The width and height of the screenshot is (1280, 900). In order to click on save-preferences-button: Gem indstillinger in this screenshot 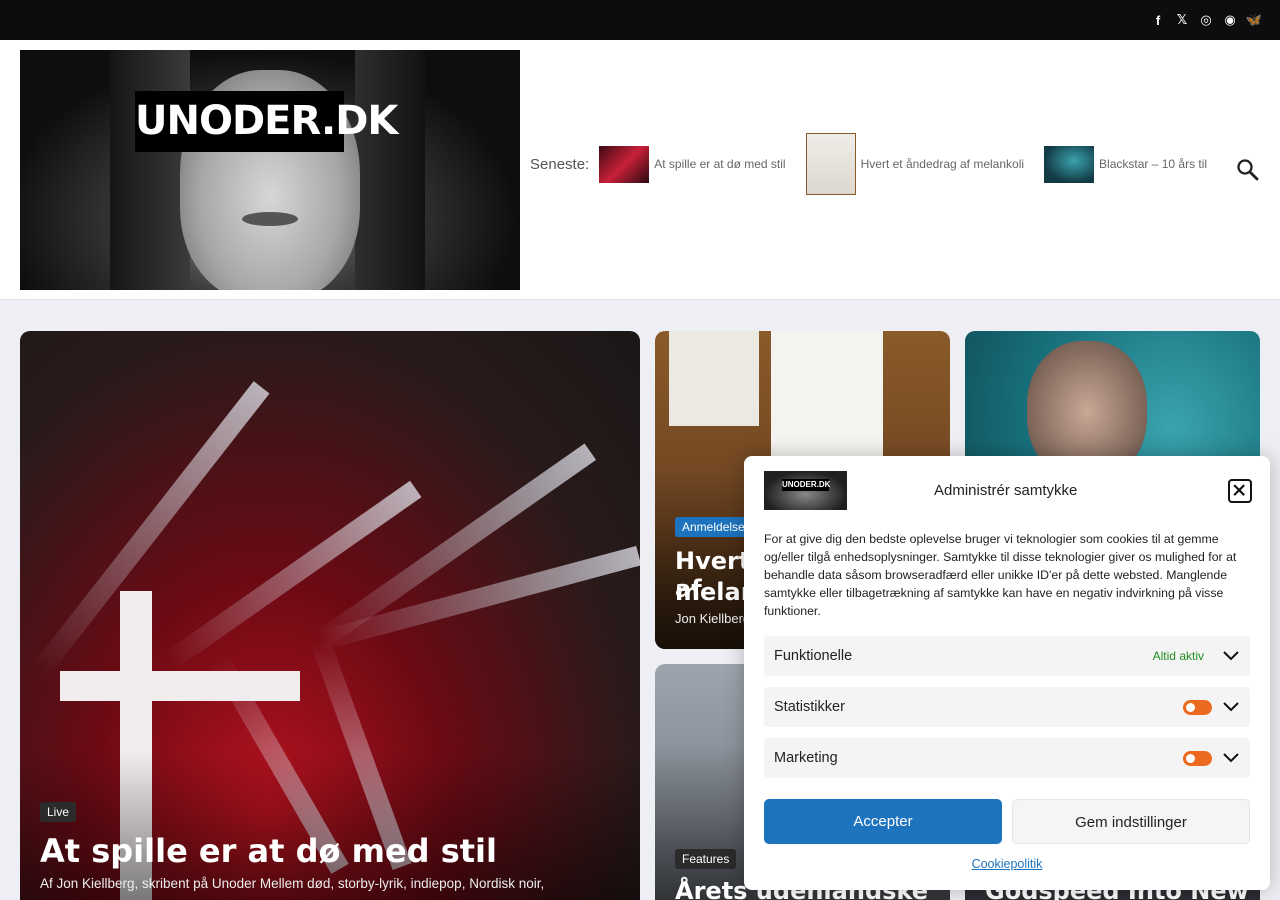, I will do `click(1131, 821)`.